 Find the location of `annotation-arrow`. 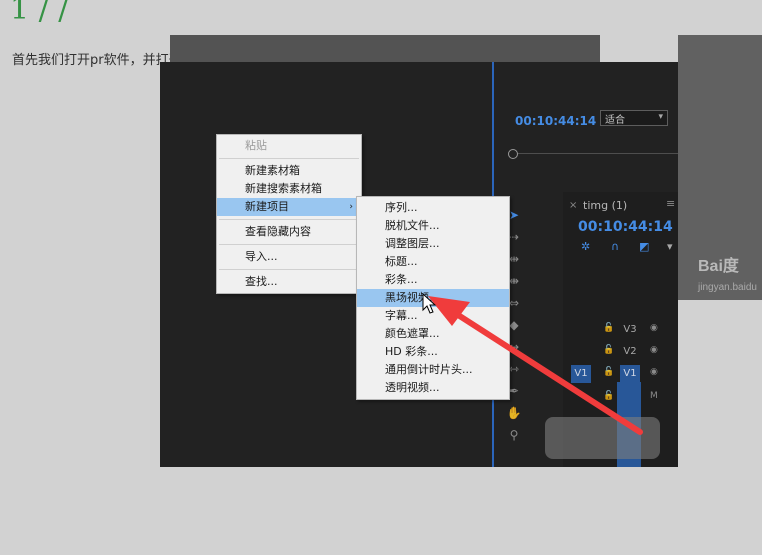

annotation-arrow is located at coordinates (532, 363).